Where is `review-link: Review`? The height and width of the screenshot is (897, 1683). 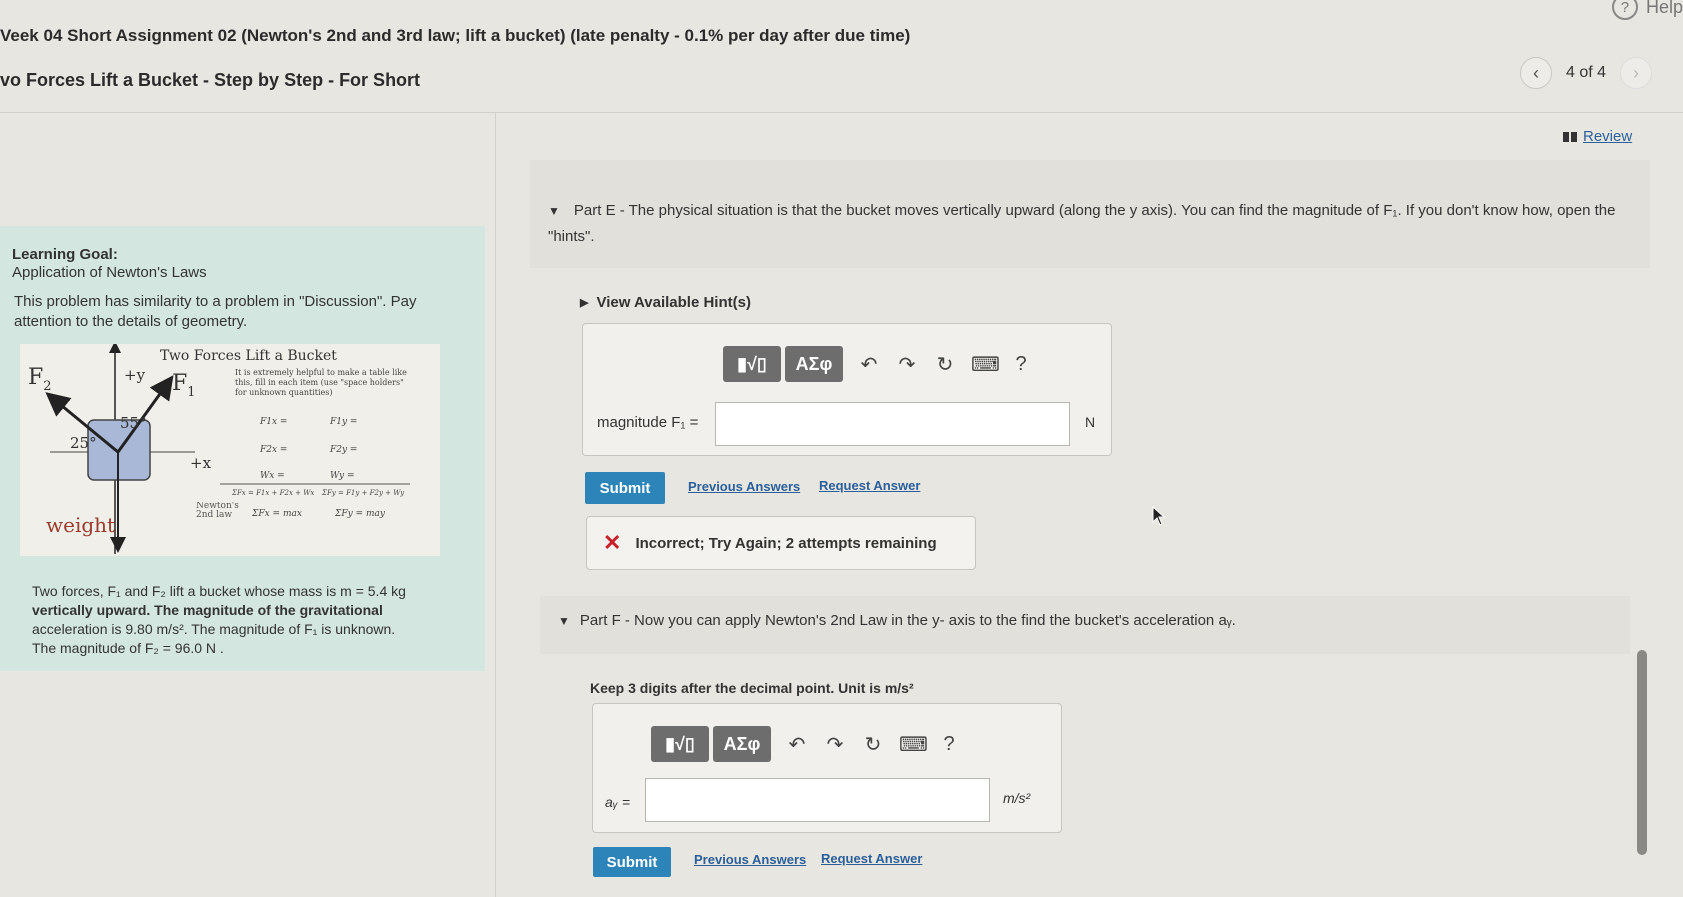
review-link: Review is located at coordinates (1597, 136).